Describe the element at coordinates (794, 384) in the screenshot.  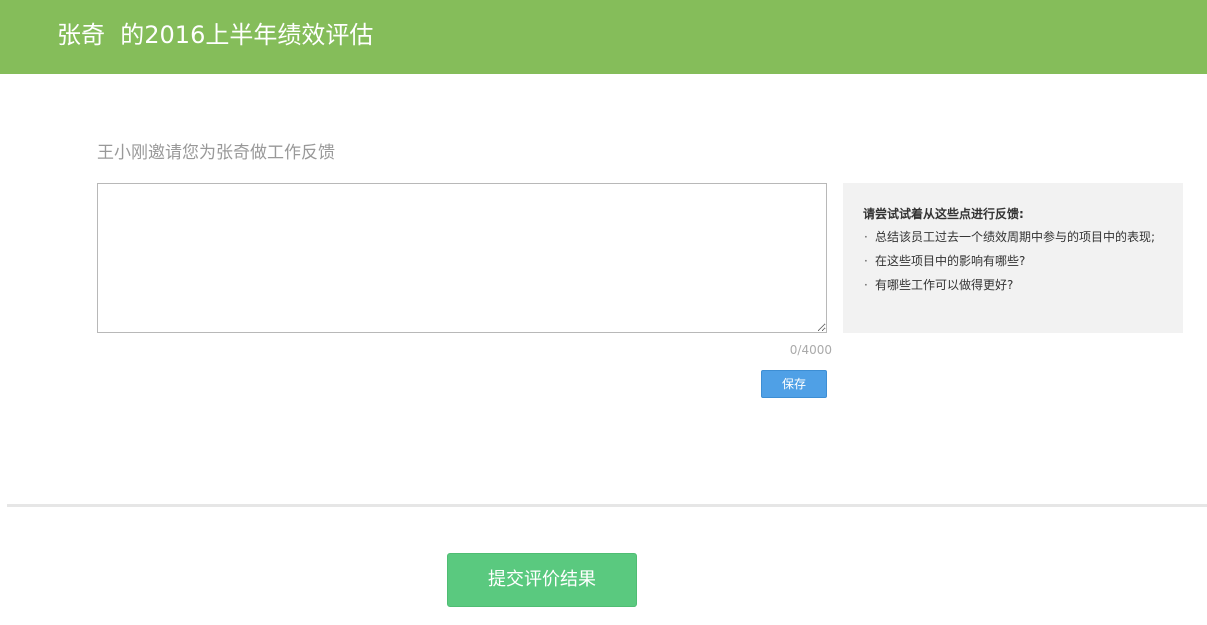
I see `save-button: 保存` at that location.